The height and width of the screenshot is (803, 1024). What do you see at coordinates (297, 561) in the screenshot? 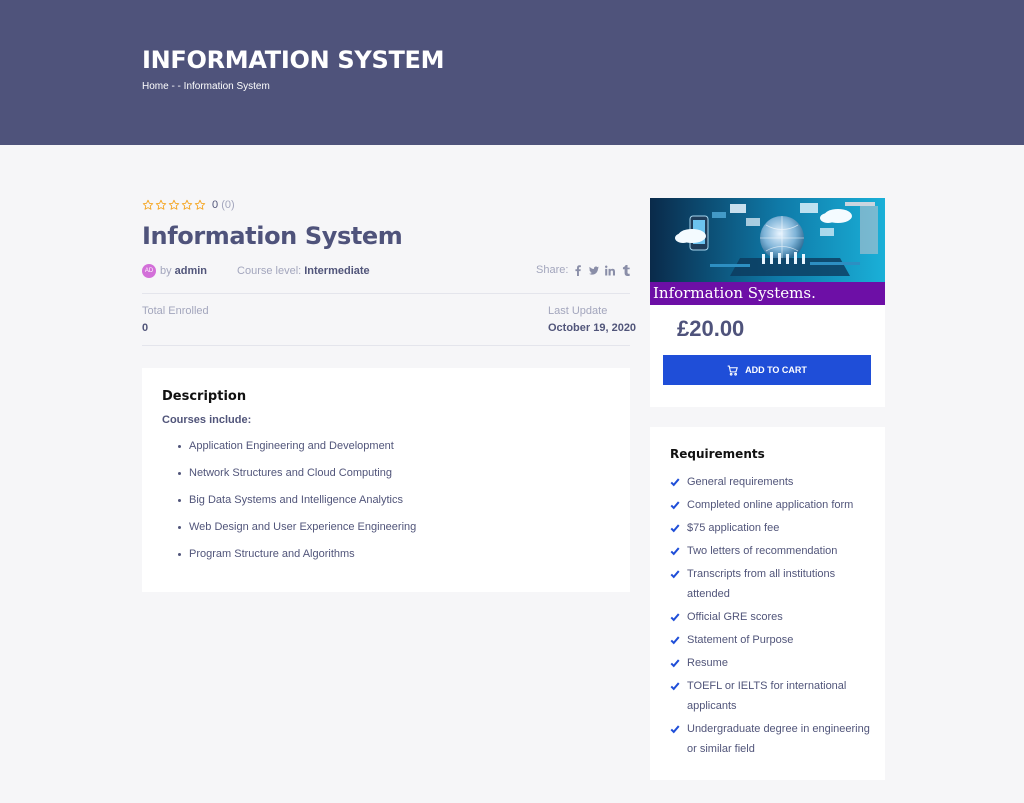
I see `list-item: Program Structure and Algorithms` at bounding box center [297, 561].